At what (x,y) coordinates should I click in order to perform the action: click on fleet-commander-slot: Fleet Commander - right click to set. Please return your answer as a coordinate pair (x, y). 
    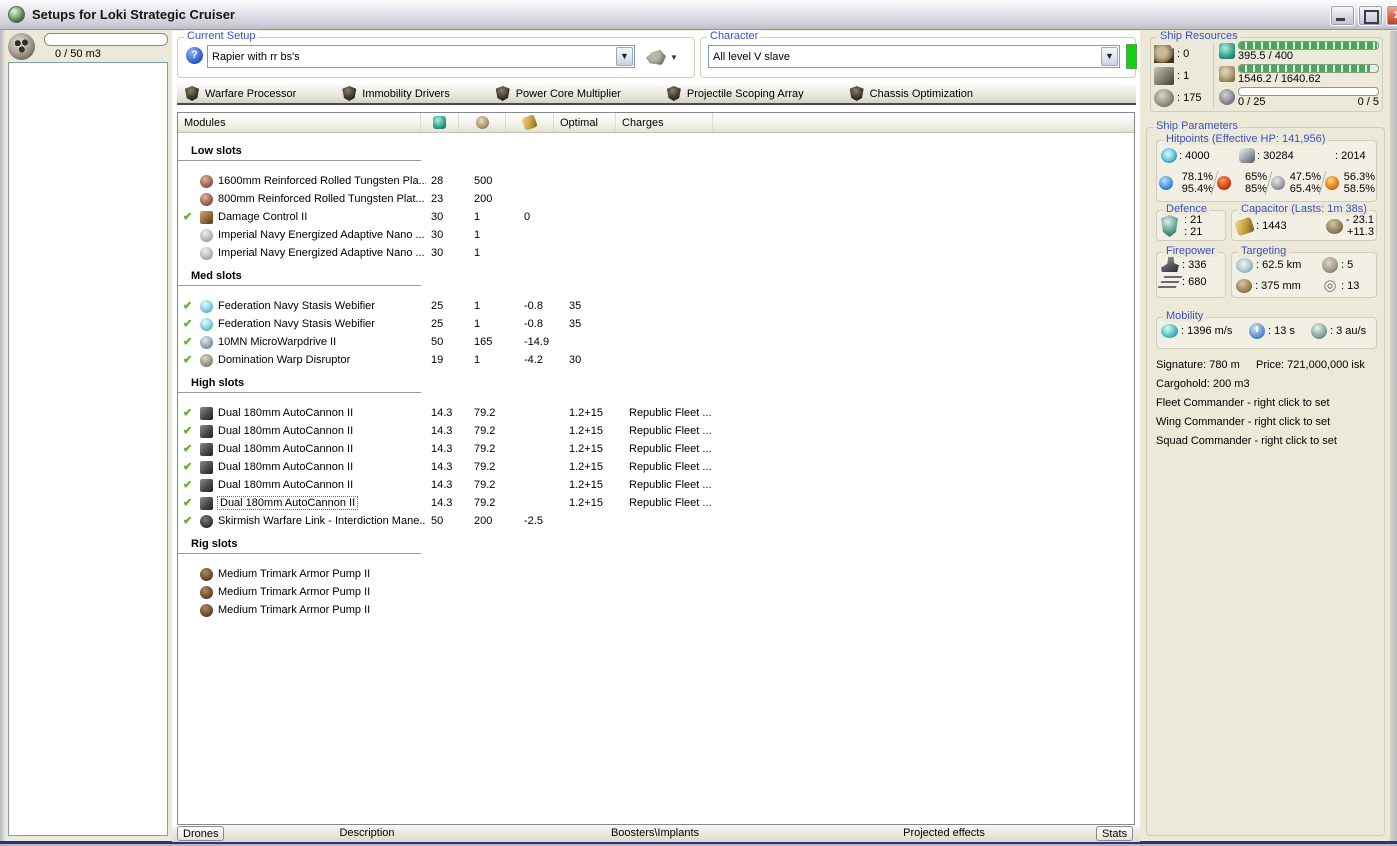
    Looking at the image, I should click on (1269, 403).